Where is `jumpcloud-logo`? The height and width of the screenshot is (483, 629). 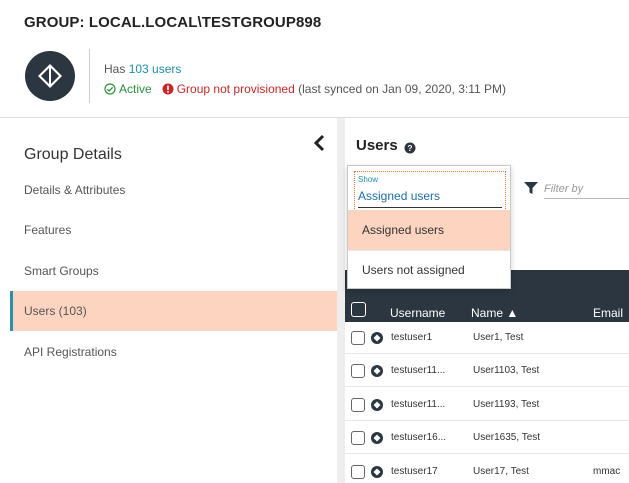 jumpcloud-logo is located at coordinates (50, 76).